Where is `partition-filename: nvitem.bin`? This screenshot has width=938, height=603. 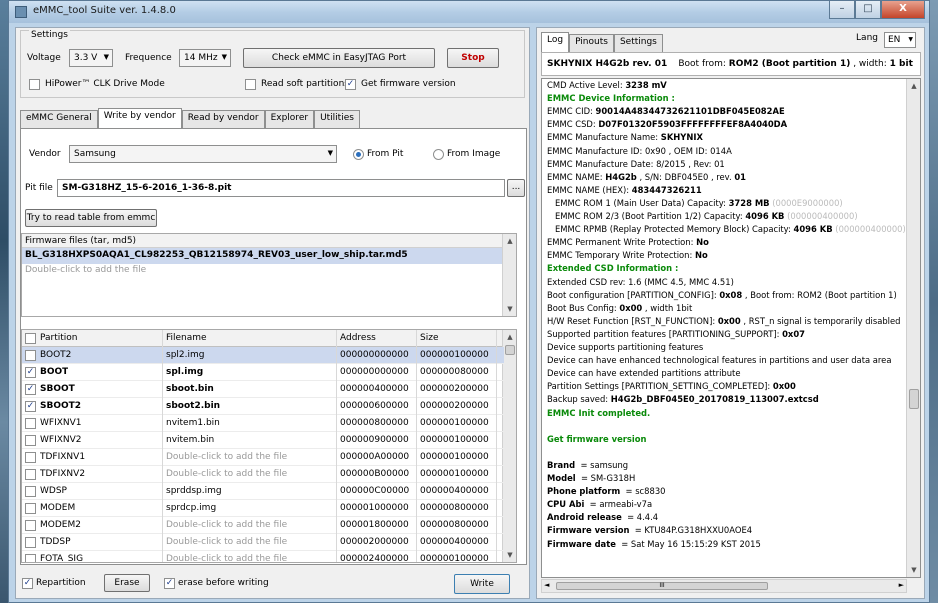 partition-filename: nvitem.bin is located at coordinates (190, 440).